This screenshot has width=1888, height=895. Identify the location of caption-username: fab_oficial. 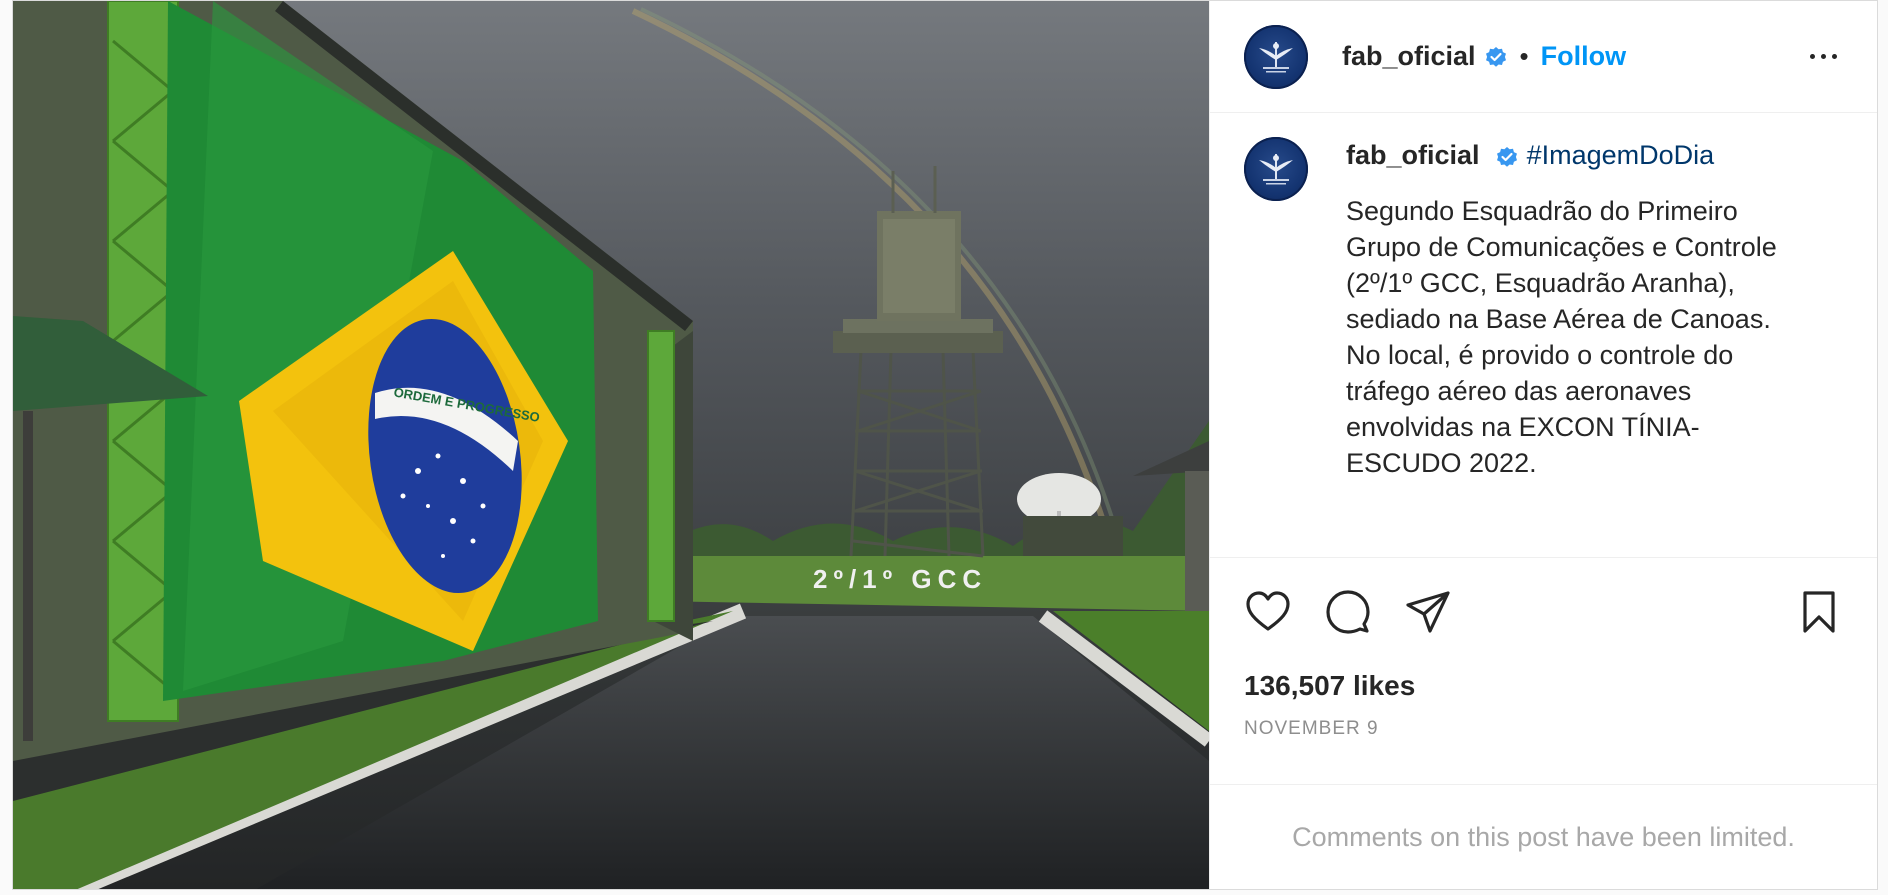
(1413, 155).